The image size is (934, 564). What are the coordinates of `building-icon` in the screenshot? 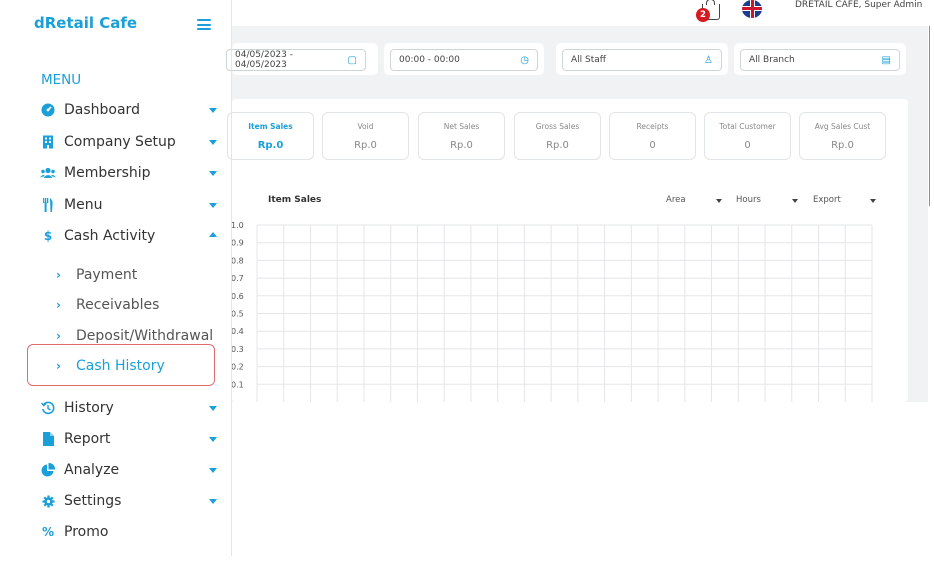 It's located at (48, 142).